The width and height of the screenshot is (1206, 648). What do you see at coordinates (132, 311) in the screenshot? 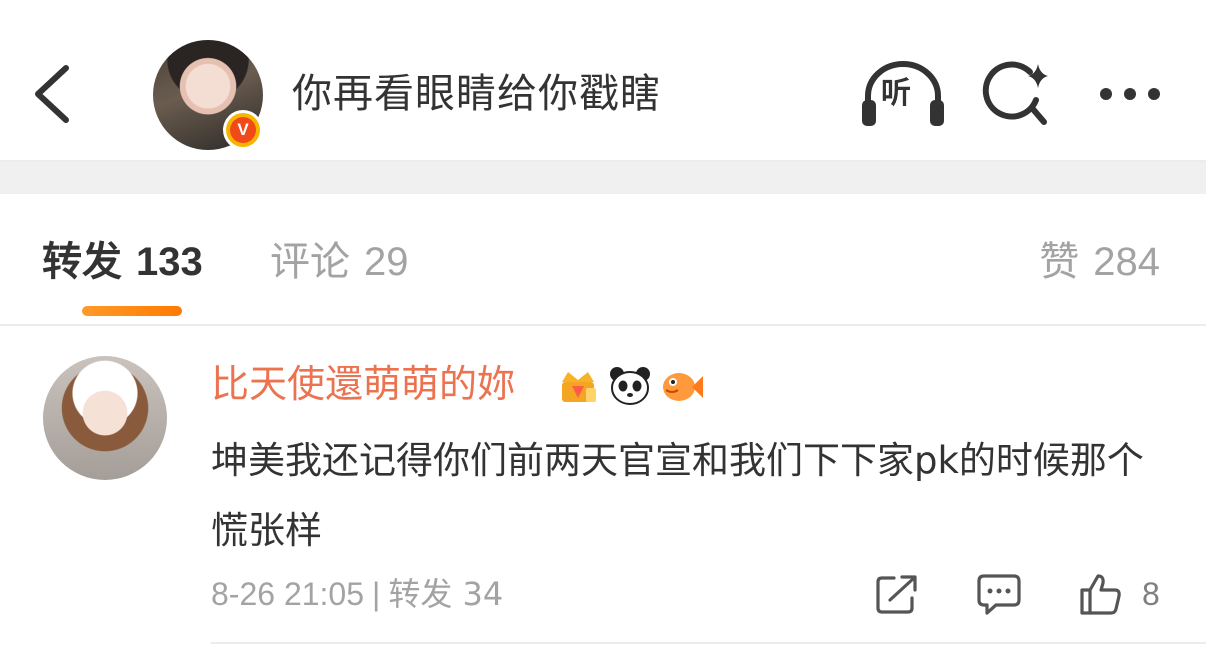
I see `active-tab-indicator` at bounding box center [132, 311].